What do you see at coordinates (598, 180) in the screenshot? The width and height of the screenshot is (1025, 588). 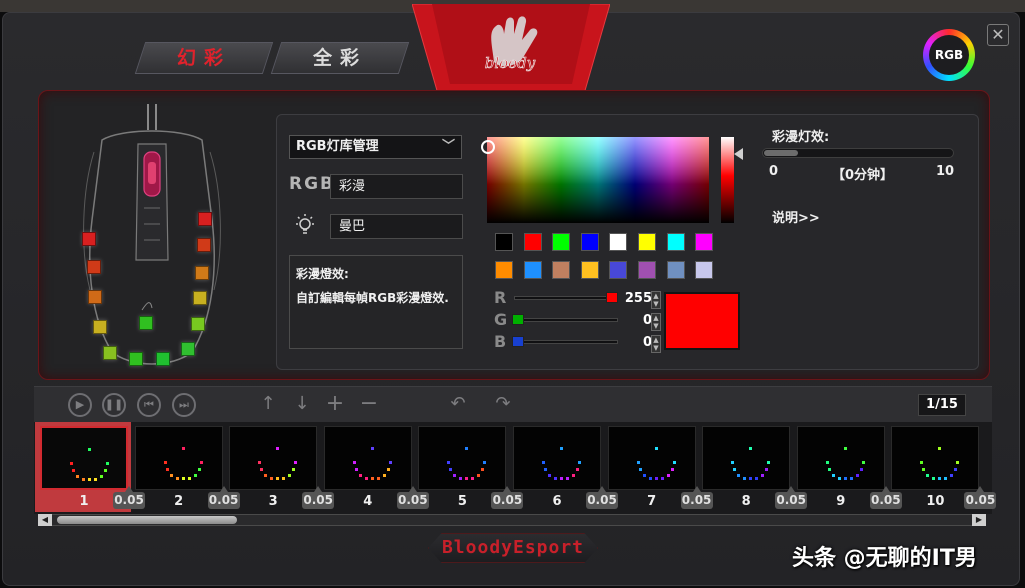 I see `color-palette` at bounding box center [598, 180].